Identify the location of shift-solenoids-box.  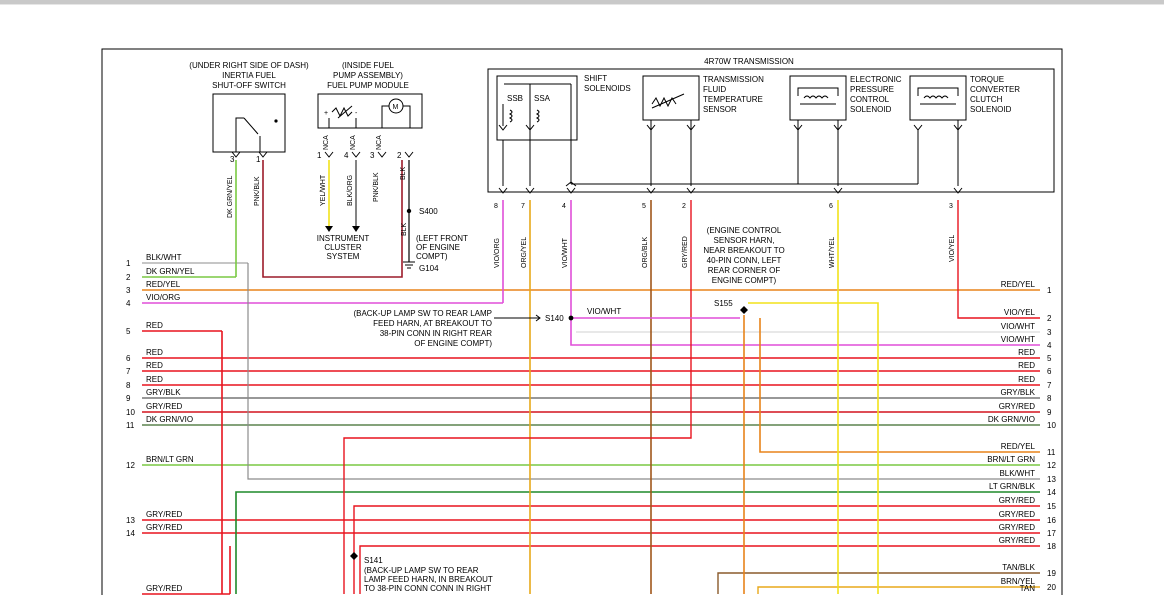
(537, 108).